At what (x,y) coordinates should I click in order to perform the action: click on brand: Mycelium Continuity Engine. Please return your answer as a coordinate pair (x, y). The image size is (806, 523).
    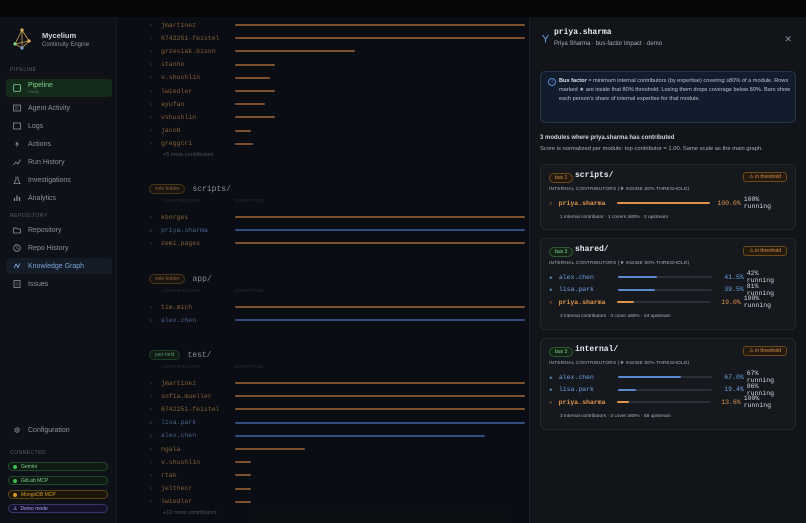
    Looking at the image, I should click on (49, 39).